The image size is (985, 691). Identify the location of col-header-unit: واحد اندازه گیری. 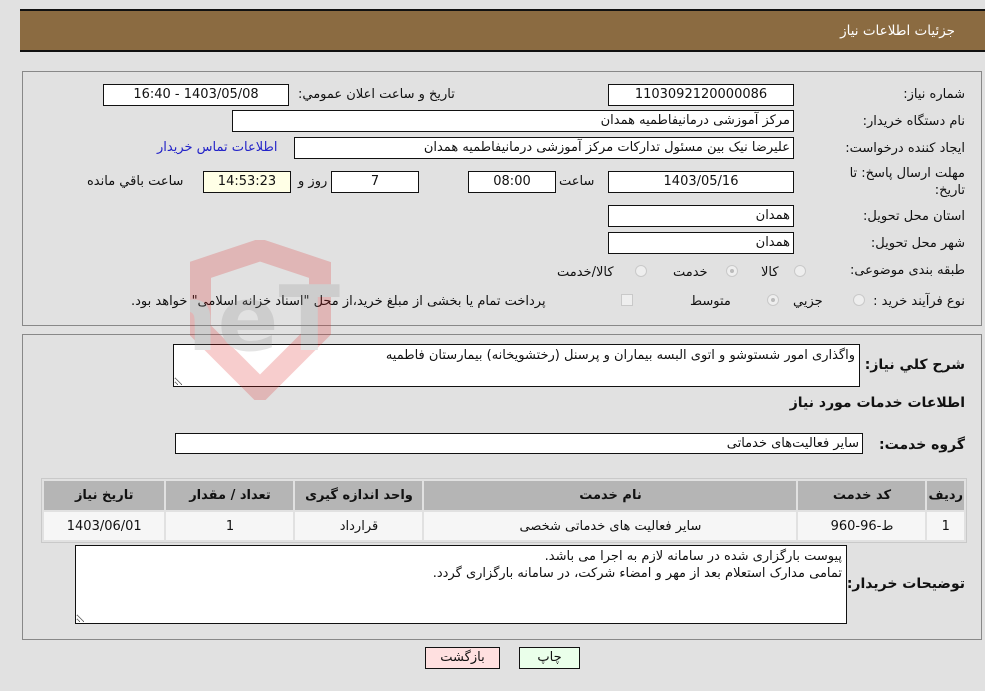
(359, 495).